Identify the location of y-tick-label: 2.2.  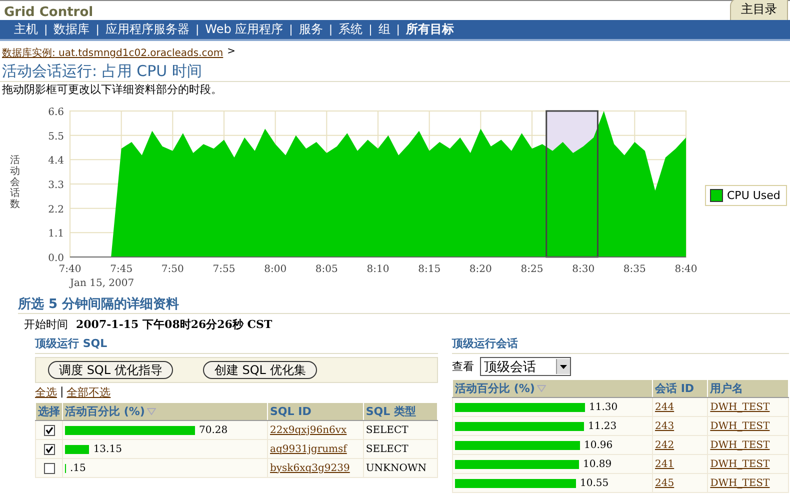
(56, 210).